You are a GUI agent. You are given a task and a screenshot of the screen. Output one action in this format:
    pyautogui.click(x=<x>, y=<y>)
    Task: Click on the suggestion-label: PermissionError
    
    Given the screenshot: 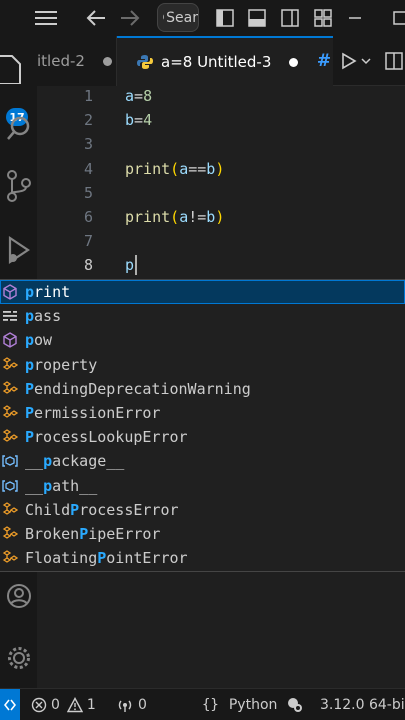 What is the action you would take?
    pyautogui.click(x=93, y=413)
    